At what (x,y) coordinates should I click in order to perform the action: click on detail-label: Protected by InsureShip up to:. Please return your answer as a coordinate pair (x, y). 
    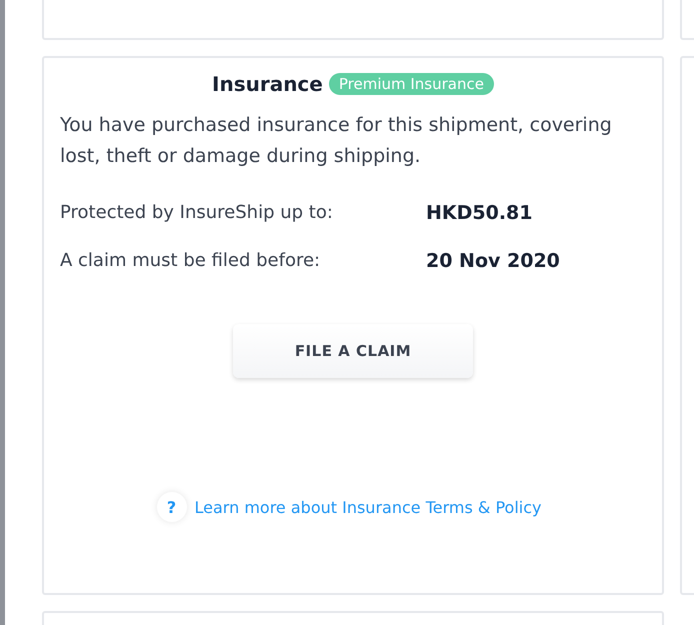
    Looking at the image, I should click on (197, 213).